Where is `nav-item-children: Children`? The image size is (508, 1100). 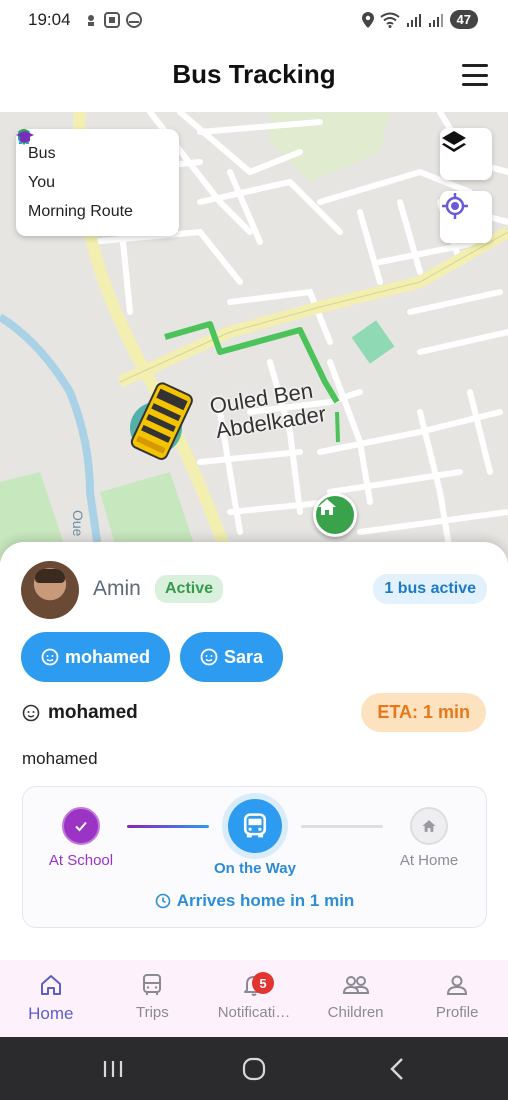 nav-item-children: Children is located at coordinates (356, 998).